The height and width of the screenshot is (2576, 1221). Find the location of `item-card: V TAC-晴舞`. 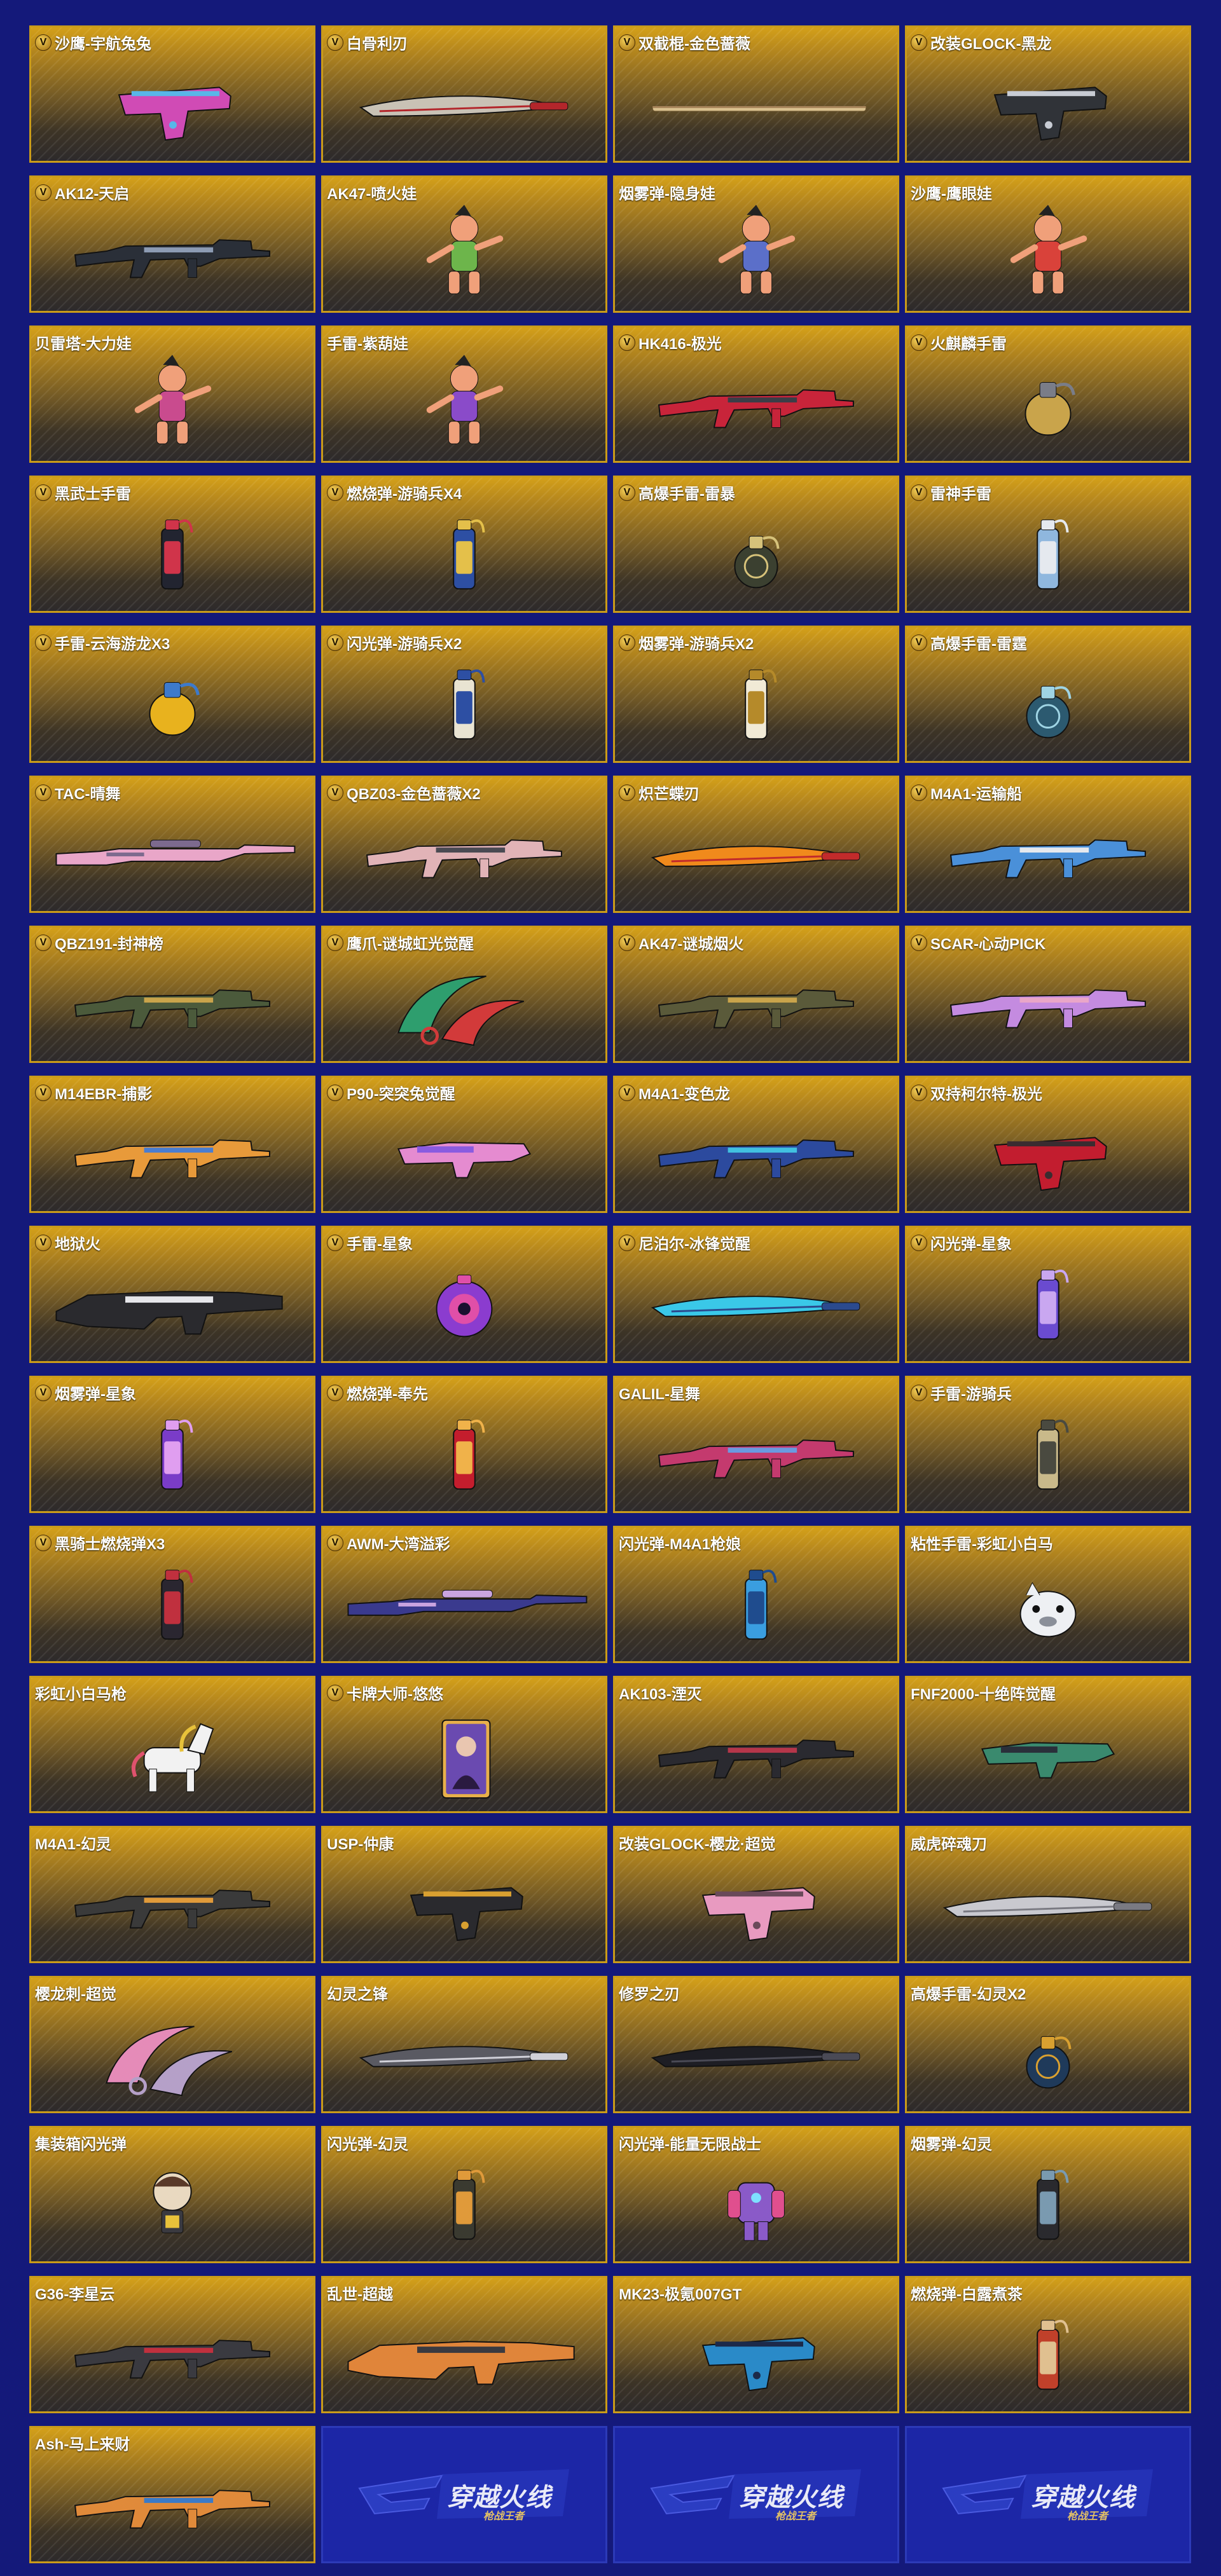

item-card: V TAC-晴舞 is located at coordinates (172, 845).